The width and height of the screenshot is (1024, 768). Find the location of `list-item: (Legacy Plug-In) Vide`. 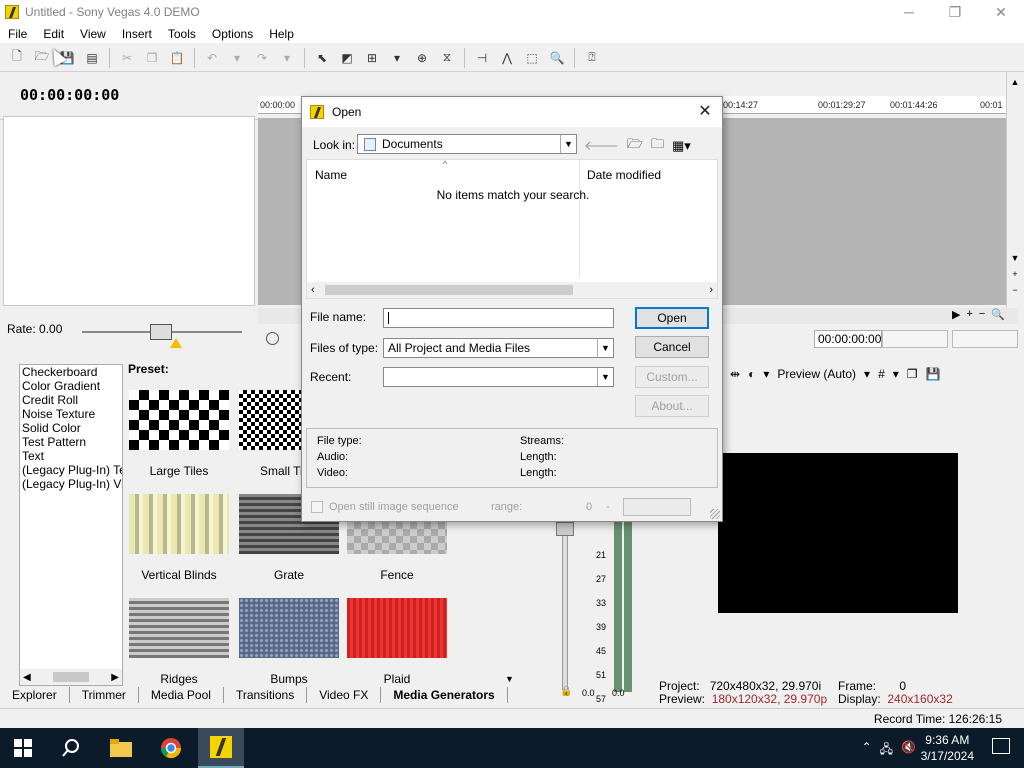

list-item: (Legacy Plug-In) Vide is located at coordinates (71, 484).